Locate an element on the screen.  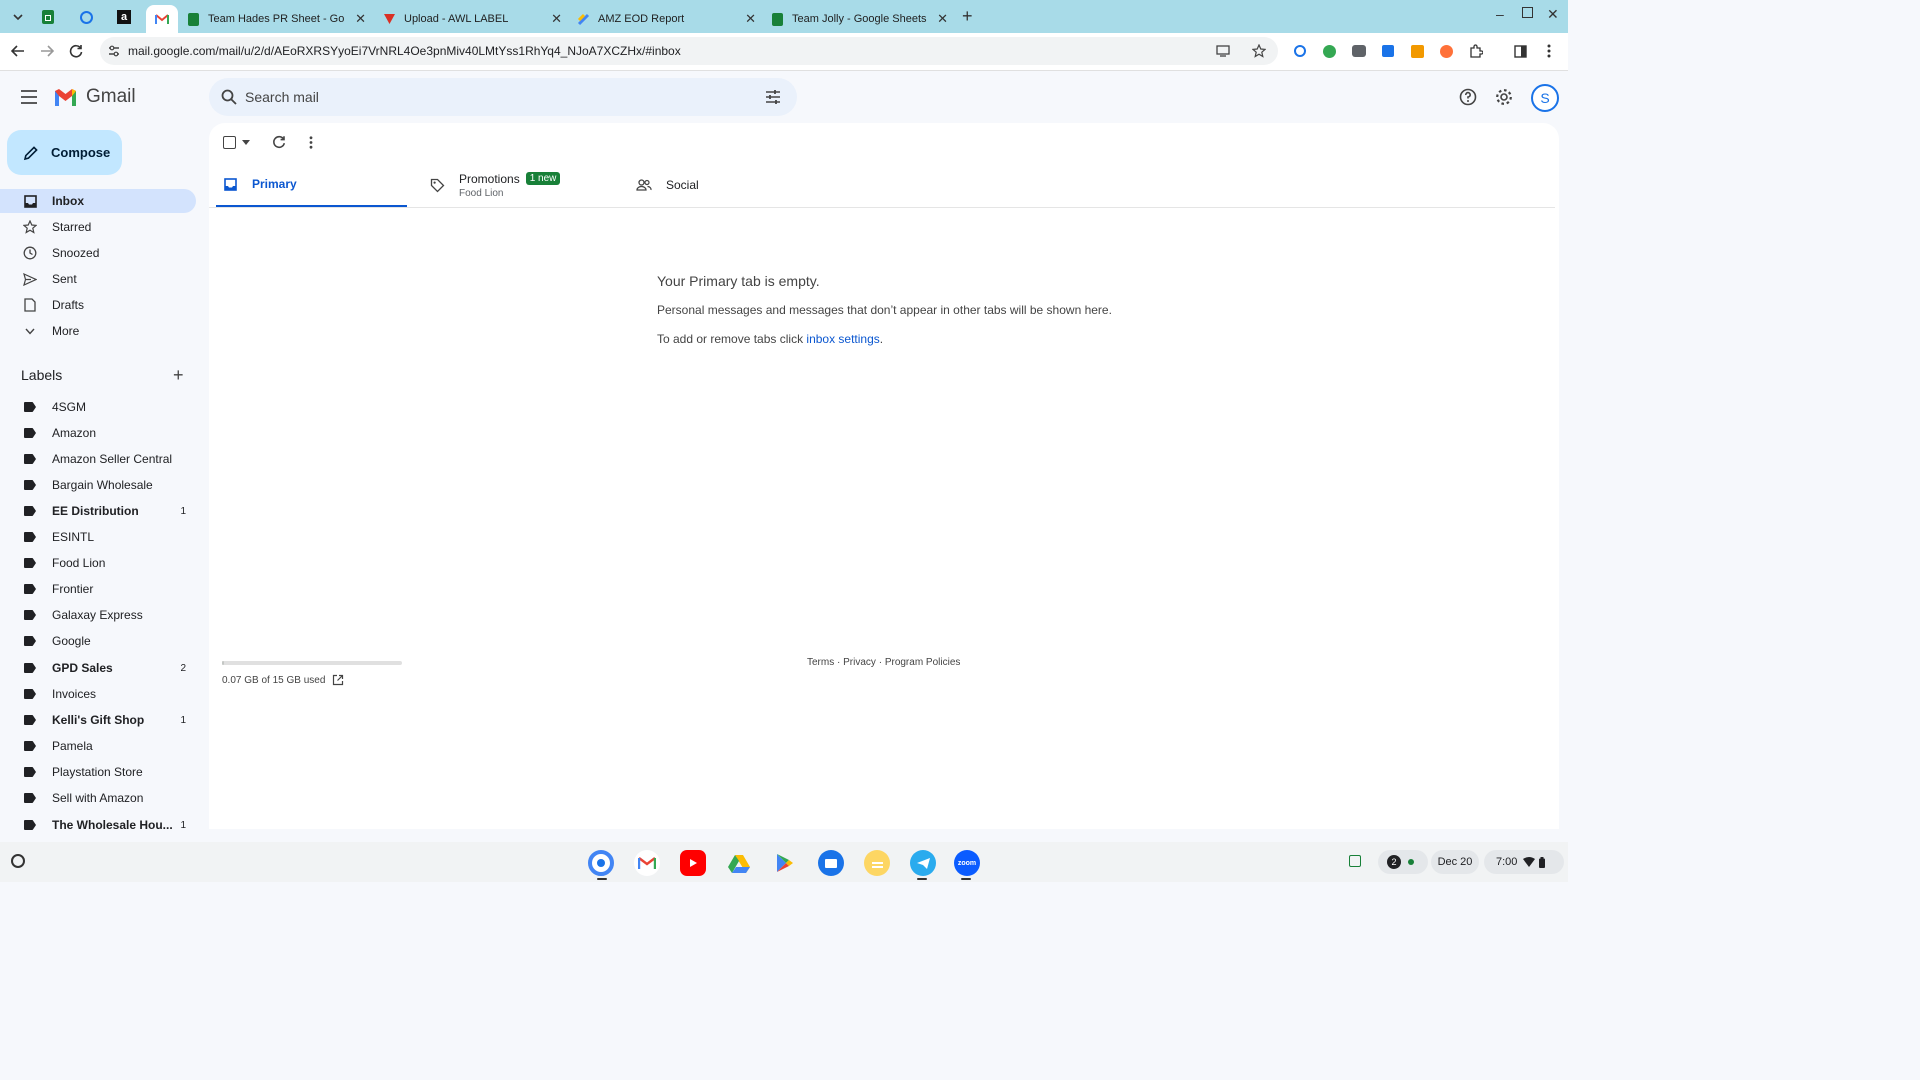
label-item: 4SGM is located at coordinates (98, 407).